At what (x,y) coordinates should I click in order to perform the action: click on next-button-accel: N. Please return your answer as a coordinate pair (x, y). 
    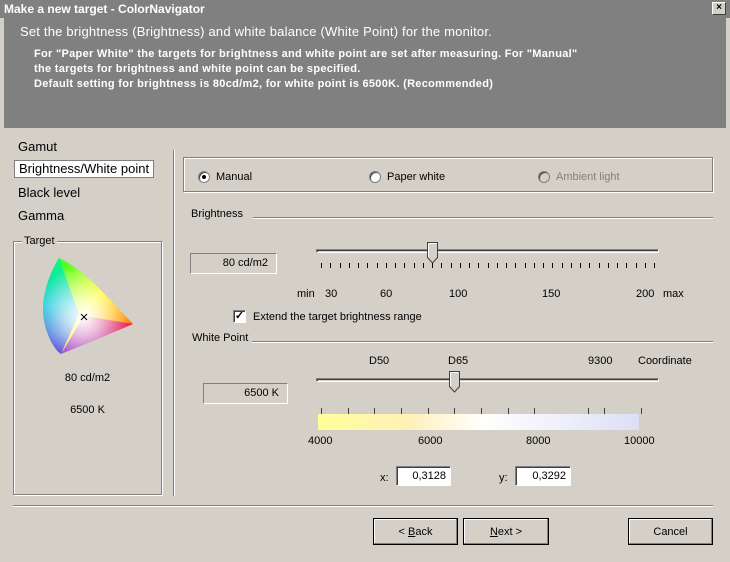
    Looking at the image, I should click on (493, 531).